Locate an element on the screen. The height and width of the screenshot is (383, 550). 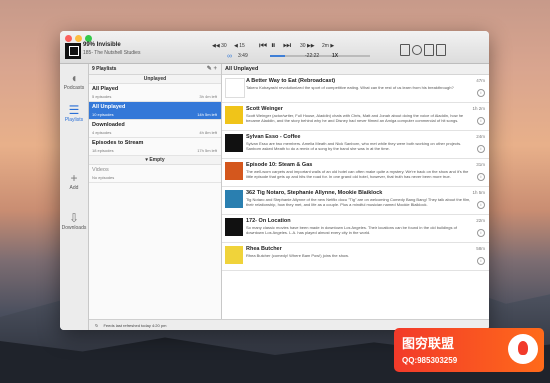
playlist-name: Episodes to Stream is located at coordinates (118, 143).